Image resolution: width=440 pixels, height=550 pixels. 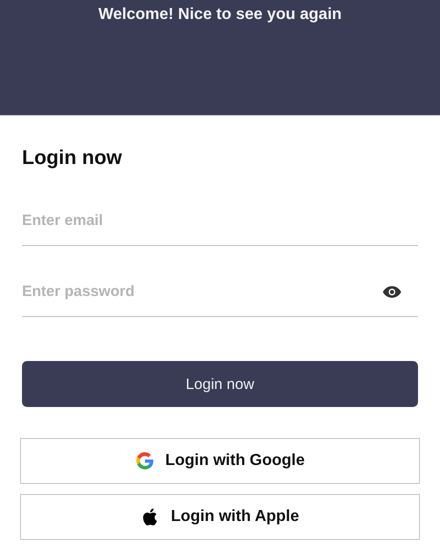 I want to click on google-icon, so click(x=145, y=461).